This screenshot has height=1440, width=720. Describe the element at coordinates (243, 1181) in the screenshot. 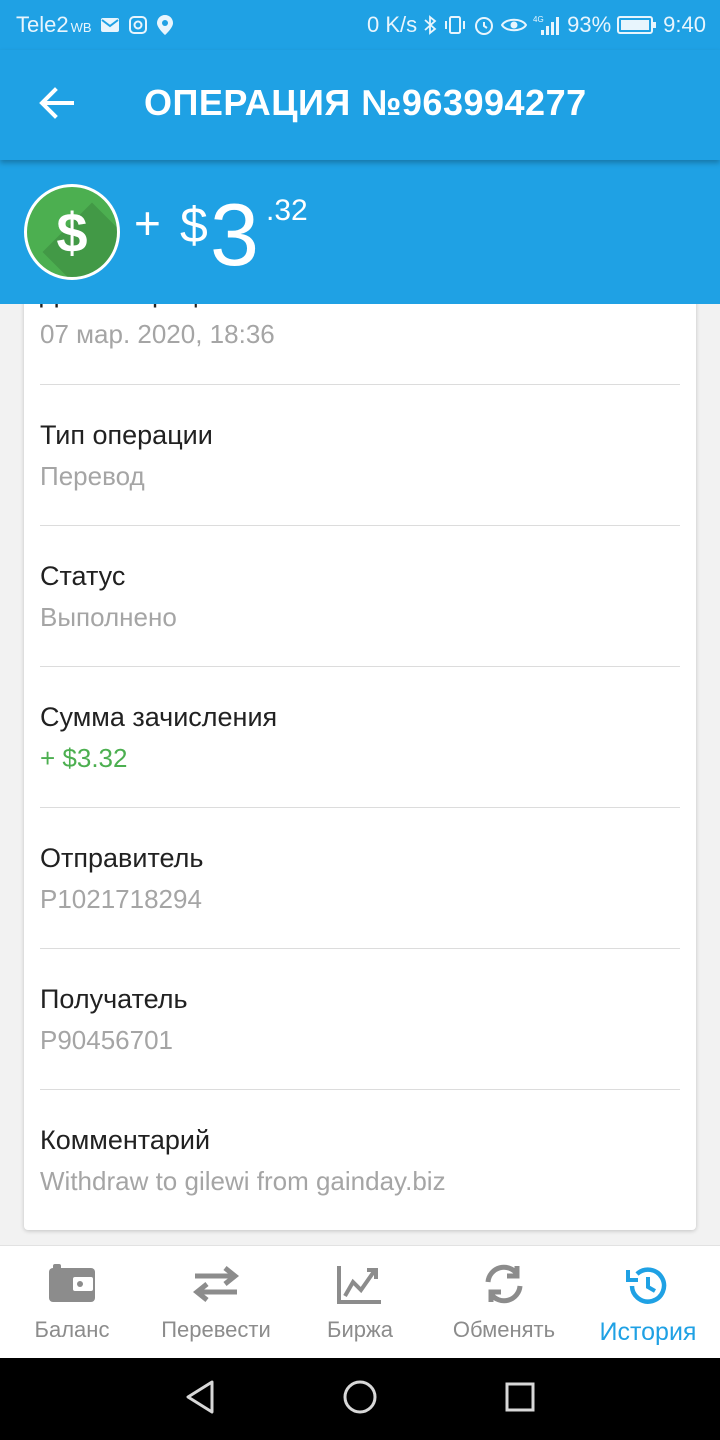

I see `detail-value: Withdraw to gilewi from gainday.biz` at that location.